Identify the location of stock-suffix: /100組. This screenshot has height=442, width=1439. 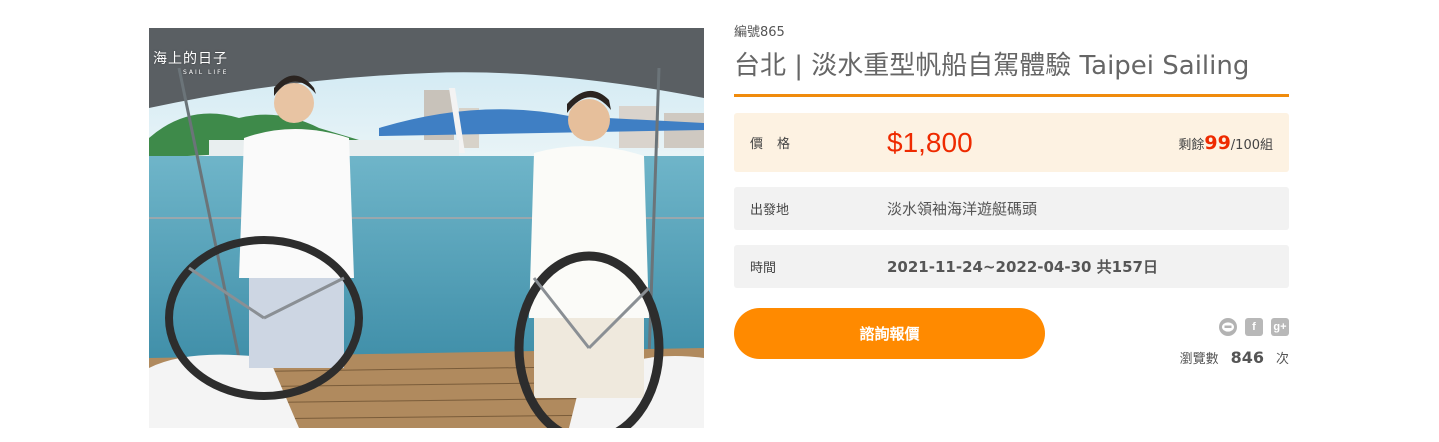
(1251, 145).